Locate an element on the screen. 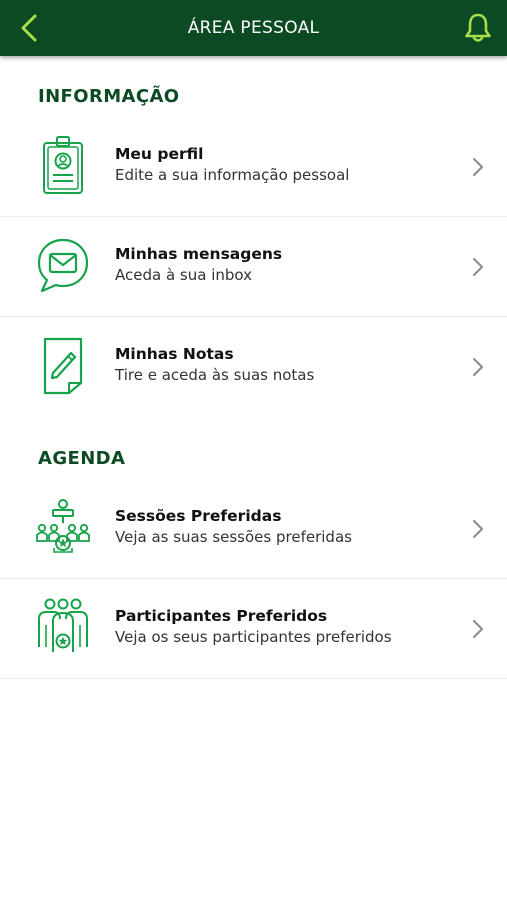 The width and height of the screenshot is (507, 900). message-bubble-icon is located at coordinates (63, 266).